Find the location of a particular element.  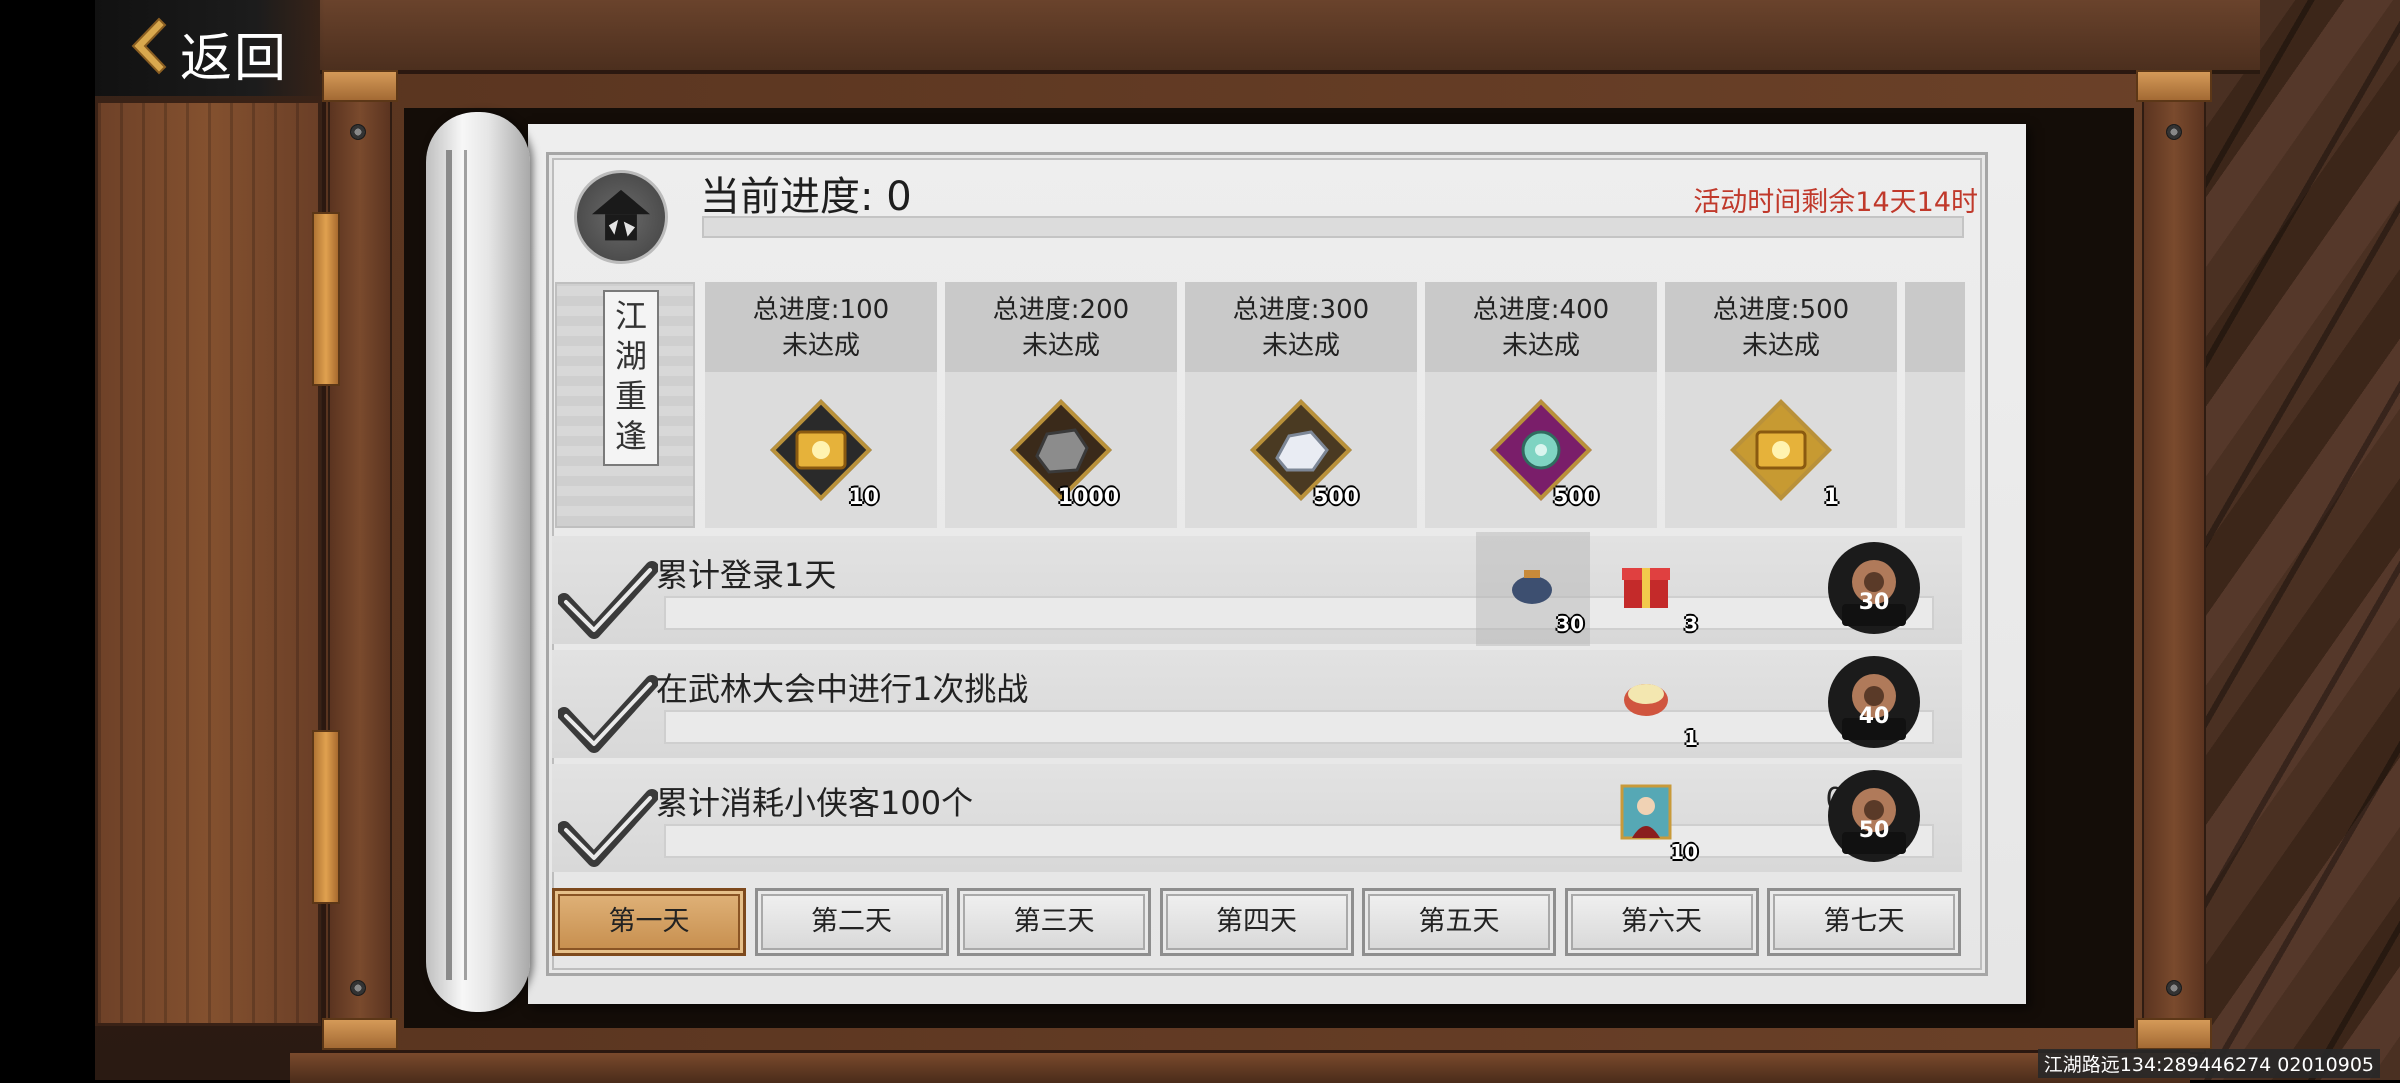

milestone-card: 总进度:300 未达成 500 is located at coordinates (1301, 405).